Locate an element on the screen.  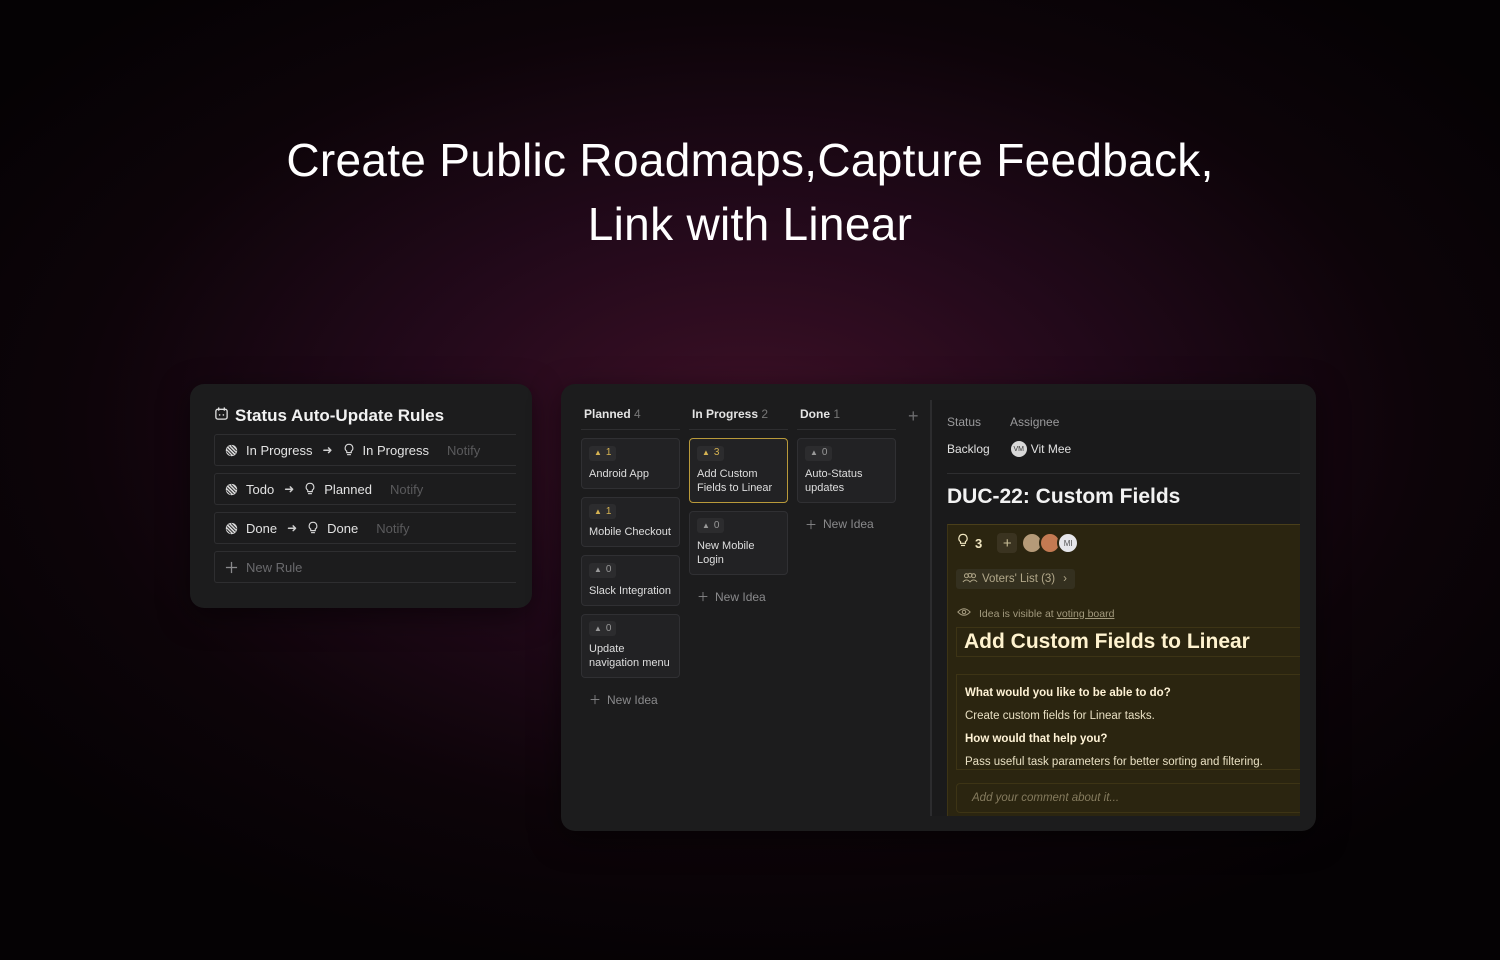
meta-labels: Status Assignee is located at coordinates (1003, 422).